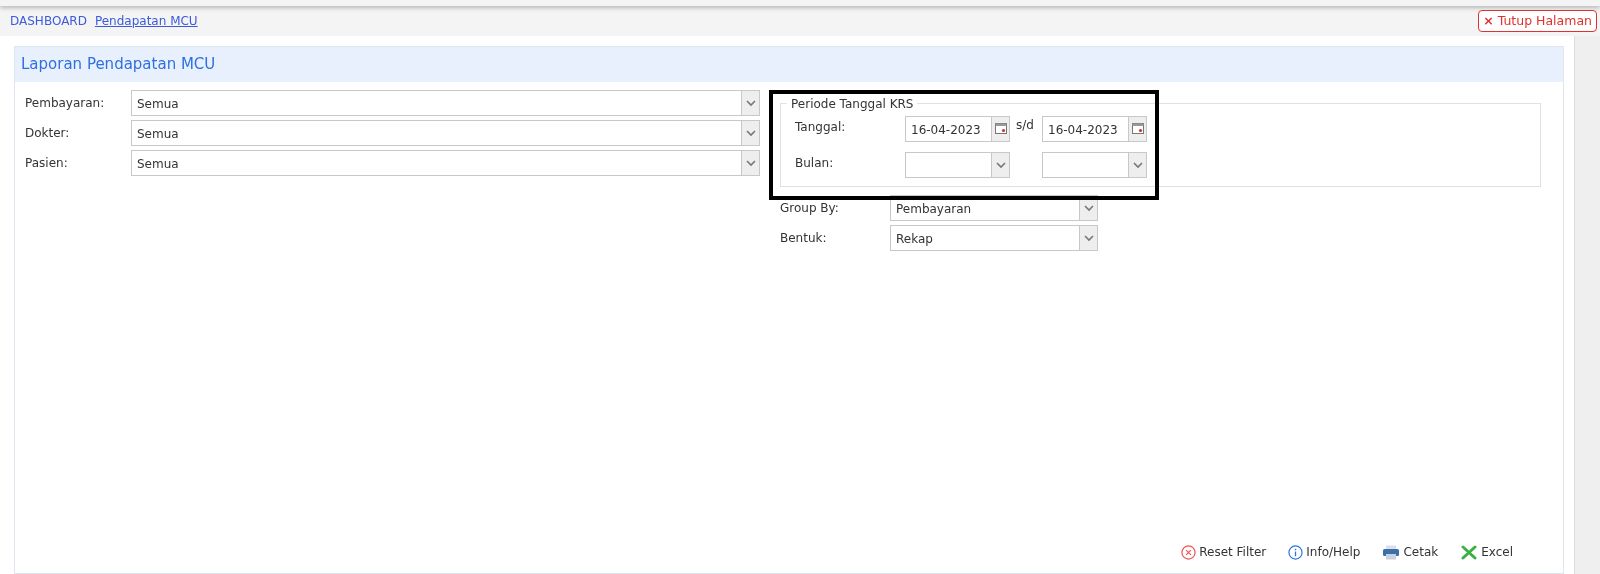 The height and width of the screenshot is (574, 1600). I want to click on field-label: Tanggal:, so click(821, 127).